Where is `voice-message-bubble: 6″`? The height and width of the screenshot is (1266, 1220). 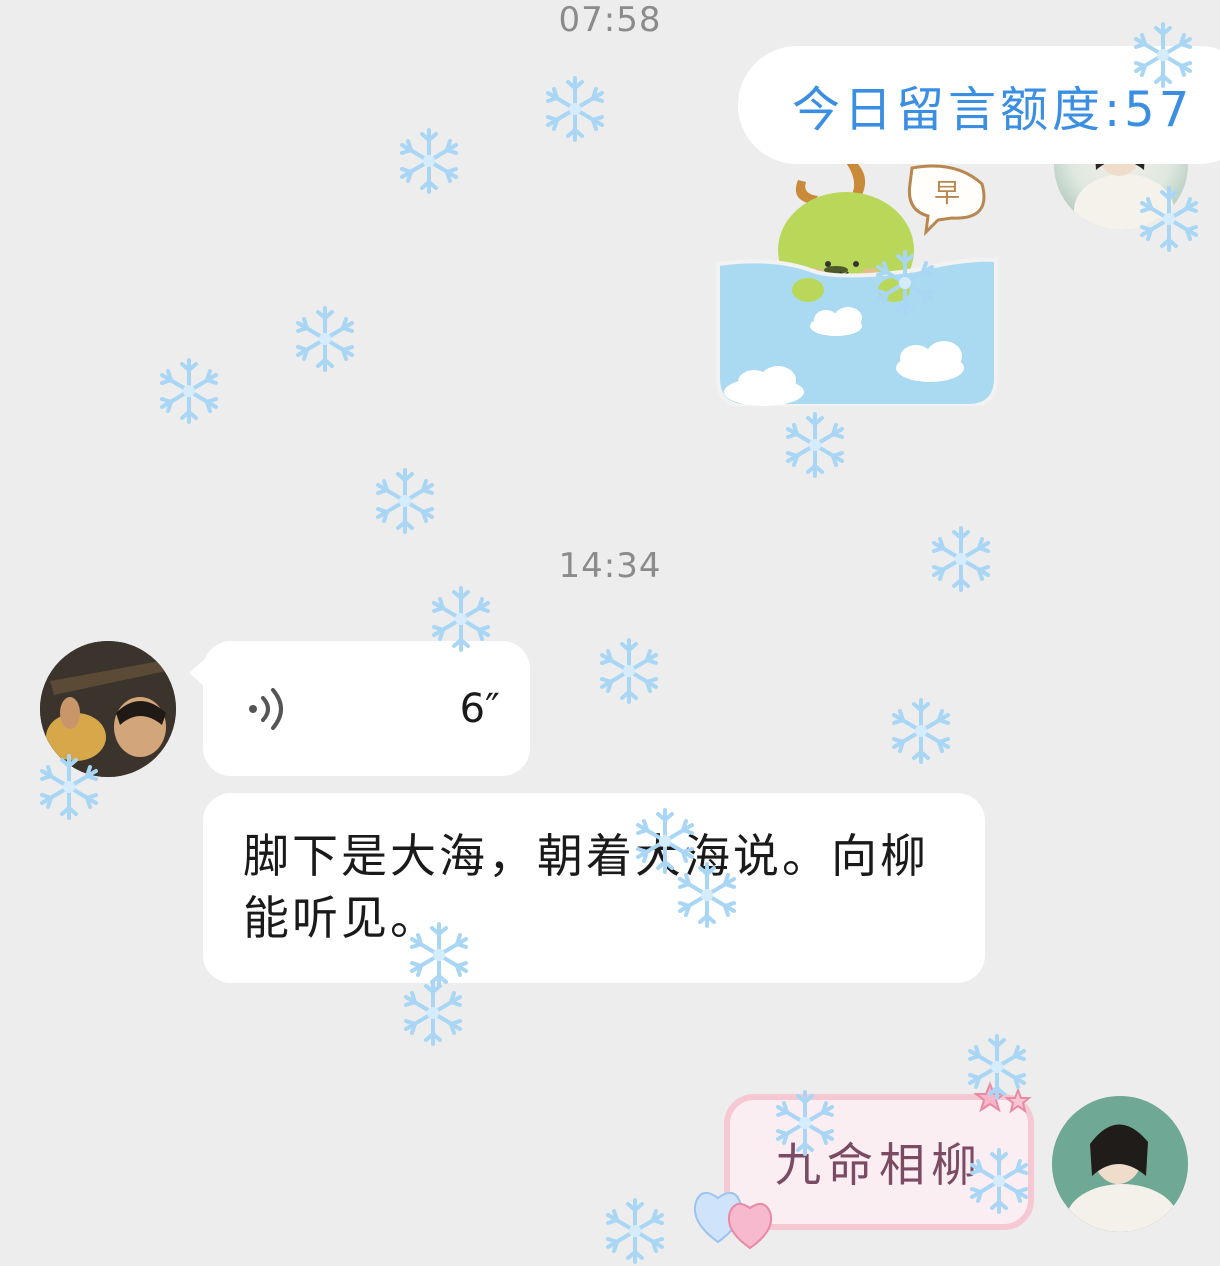
voice-message-bubble: 6″ is located at coordinates (359, 708).